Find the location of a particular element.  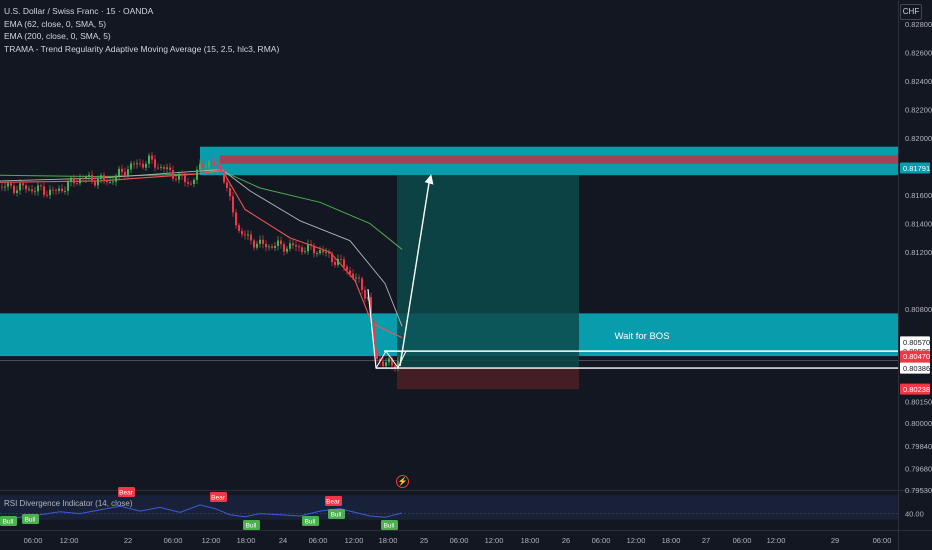

stop-loss-zone is located at coordinates (488, 379).